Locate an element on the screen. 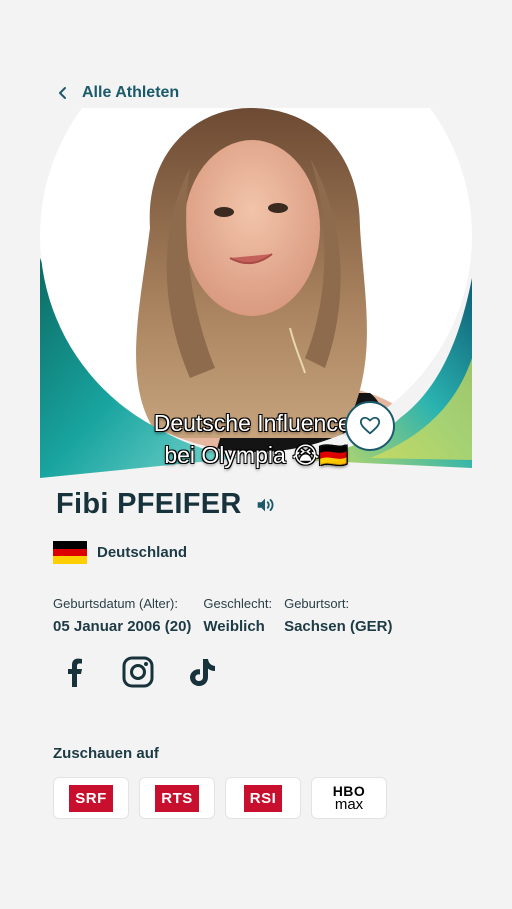 The height and width of the screenshot is (909, 512). fact-value: 05 Januar 2006 (20) is located at coordinates (122, 626).